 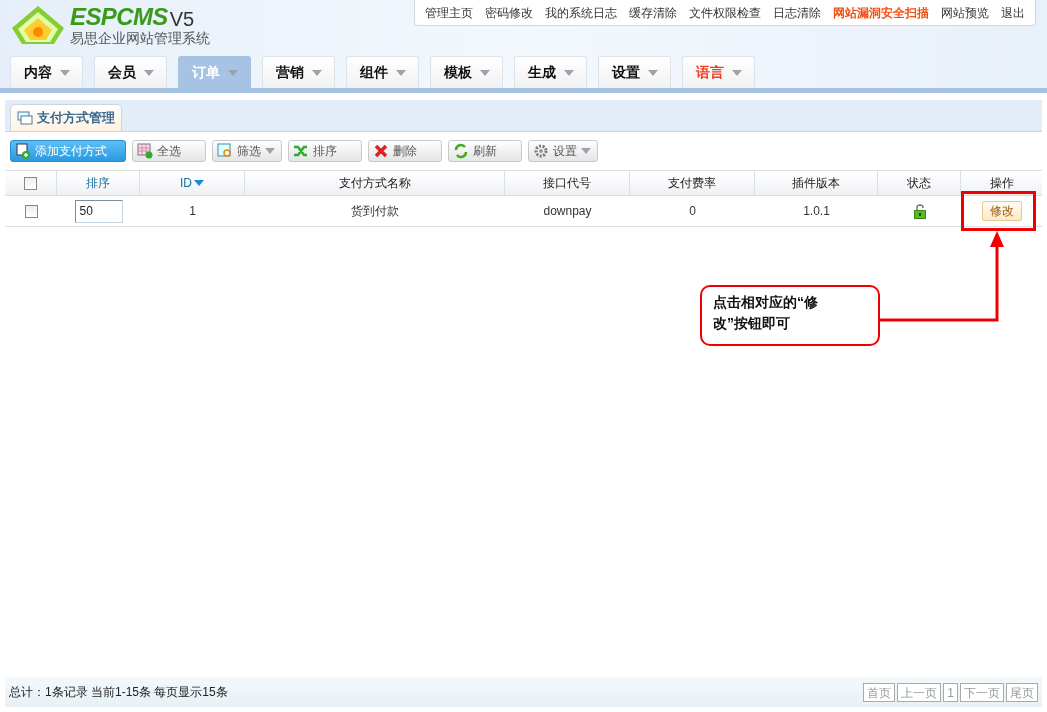 I want to click on gear-icon, so click(x=541, y=151).